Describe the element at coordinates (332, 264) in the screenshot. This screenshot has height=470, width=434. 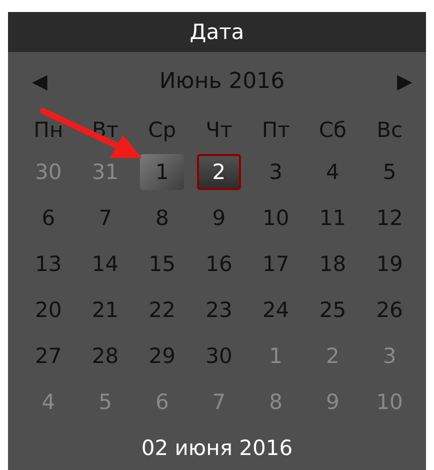
I see `day-cell: 18` at that location.